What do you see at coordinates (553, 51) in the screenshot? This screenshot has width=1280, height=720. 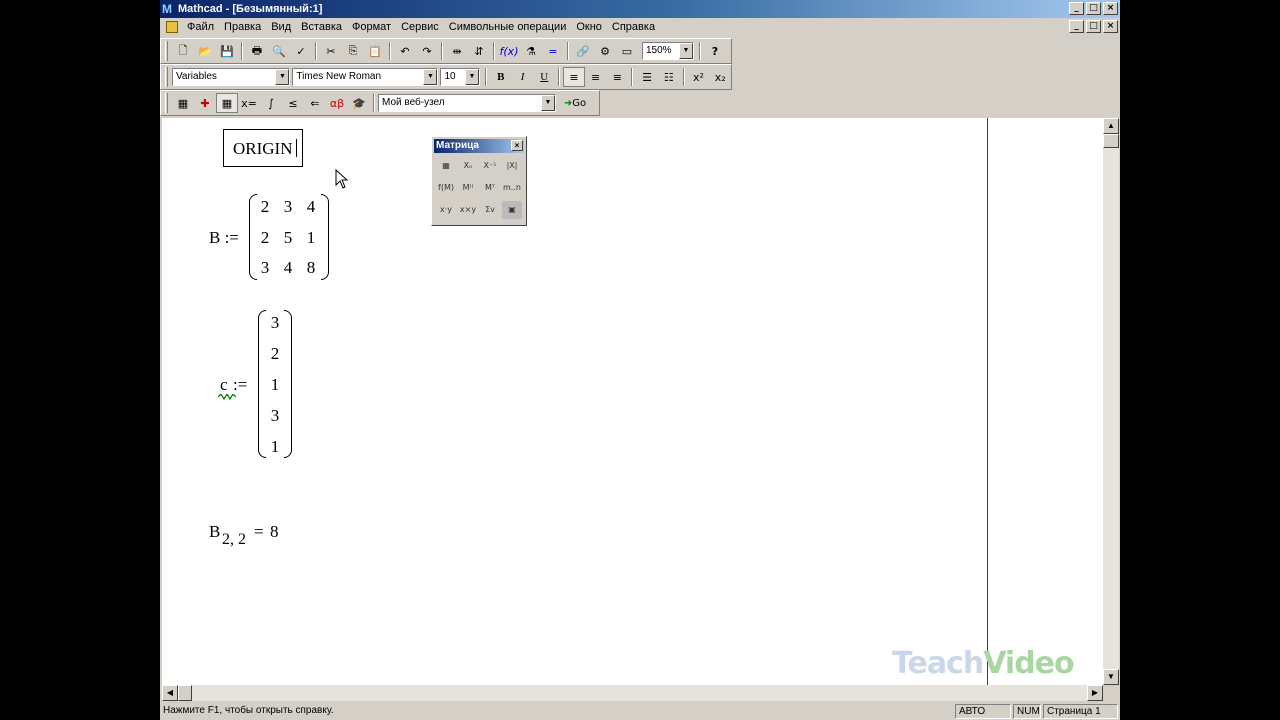 I see `calculate-icon: =` at bounding box center [553, 51].